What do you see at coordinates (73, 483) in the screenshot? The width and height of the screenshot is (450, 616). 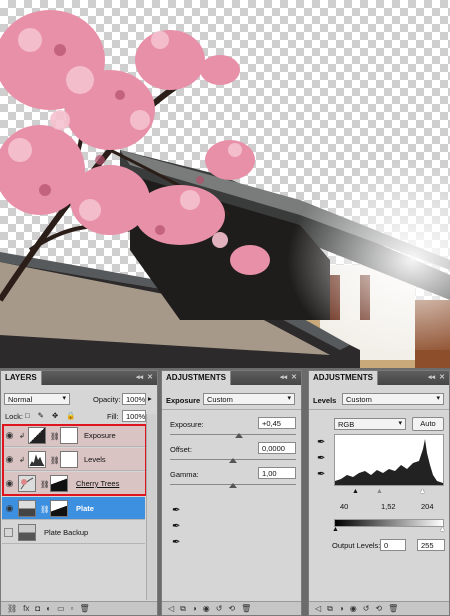 I see `layer-row-cherry-trees: ◉ ⛓ Cherry Trees` at bounding box center [73, 483].